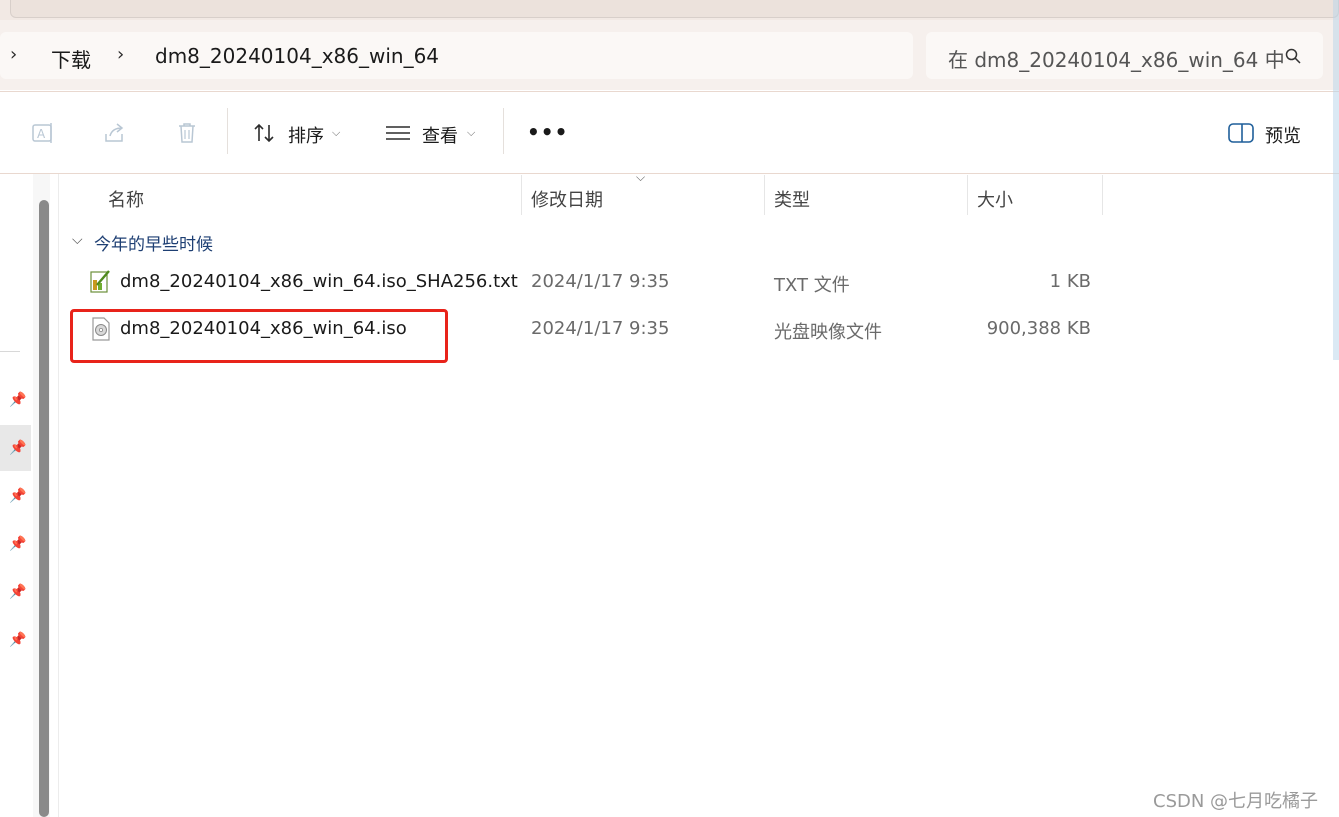  What do you see at coordinates (1241, 133) in the screenshot?
I see `preview-pane-icon` at bounding box center [1241, 133].